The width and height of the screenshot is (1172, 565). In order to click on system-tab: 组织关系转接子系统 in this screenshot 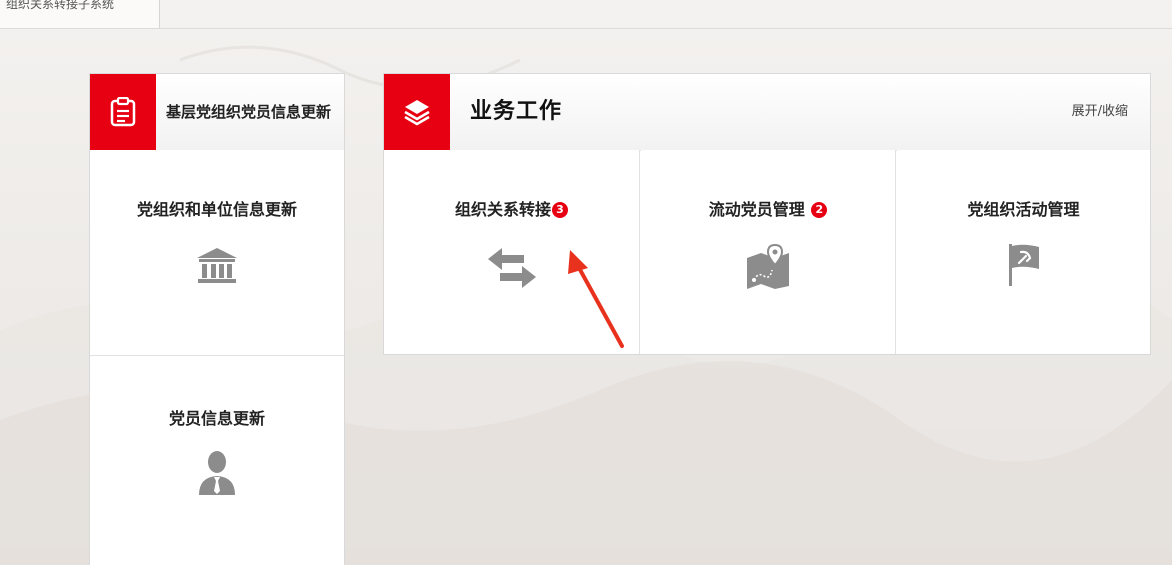, I will do `click(80, 14)`.